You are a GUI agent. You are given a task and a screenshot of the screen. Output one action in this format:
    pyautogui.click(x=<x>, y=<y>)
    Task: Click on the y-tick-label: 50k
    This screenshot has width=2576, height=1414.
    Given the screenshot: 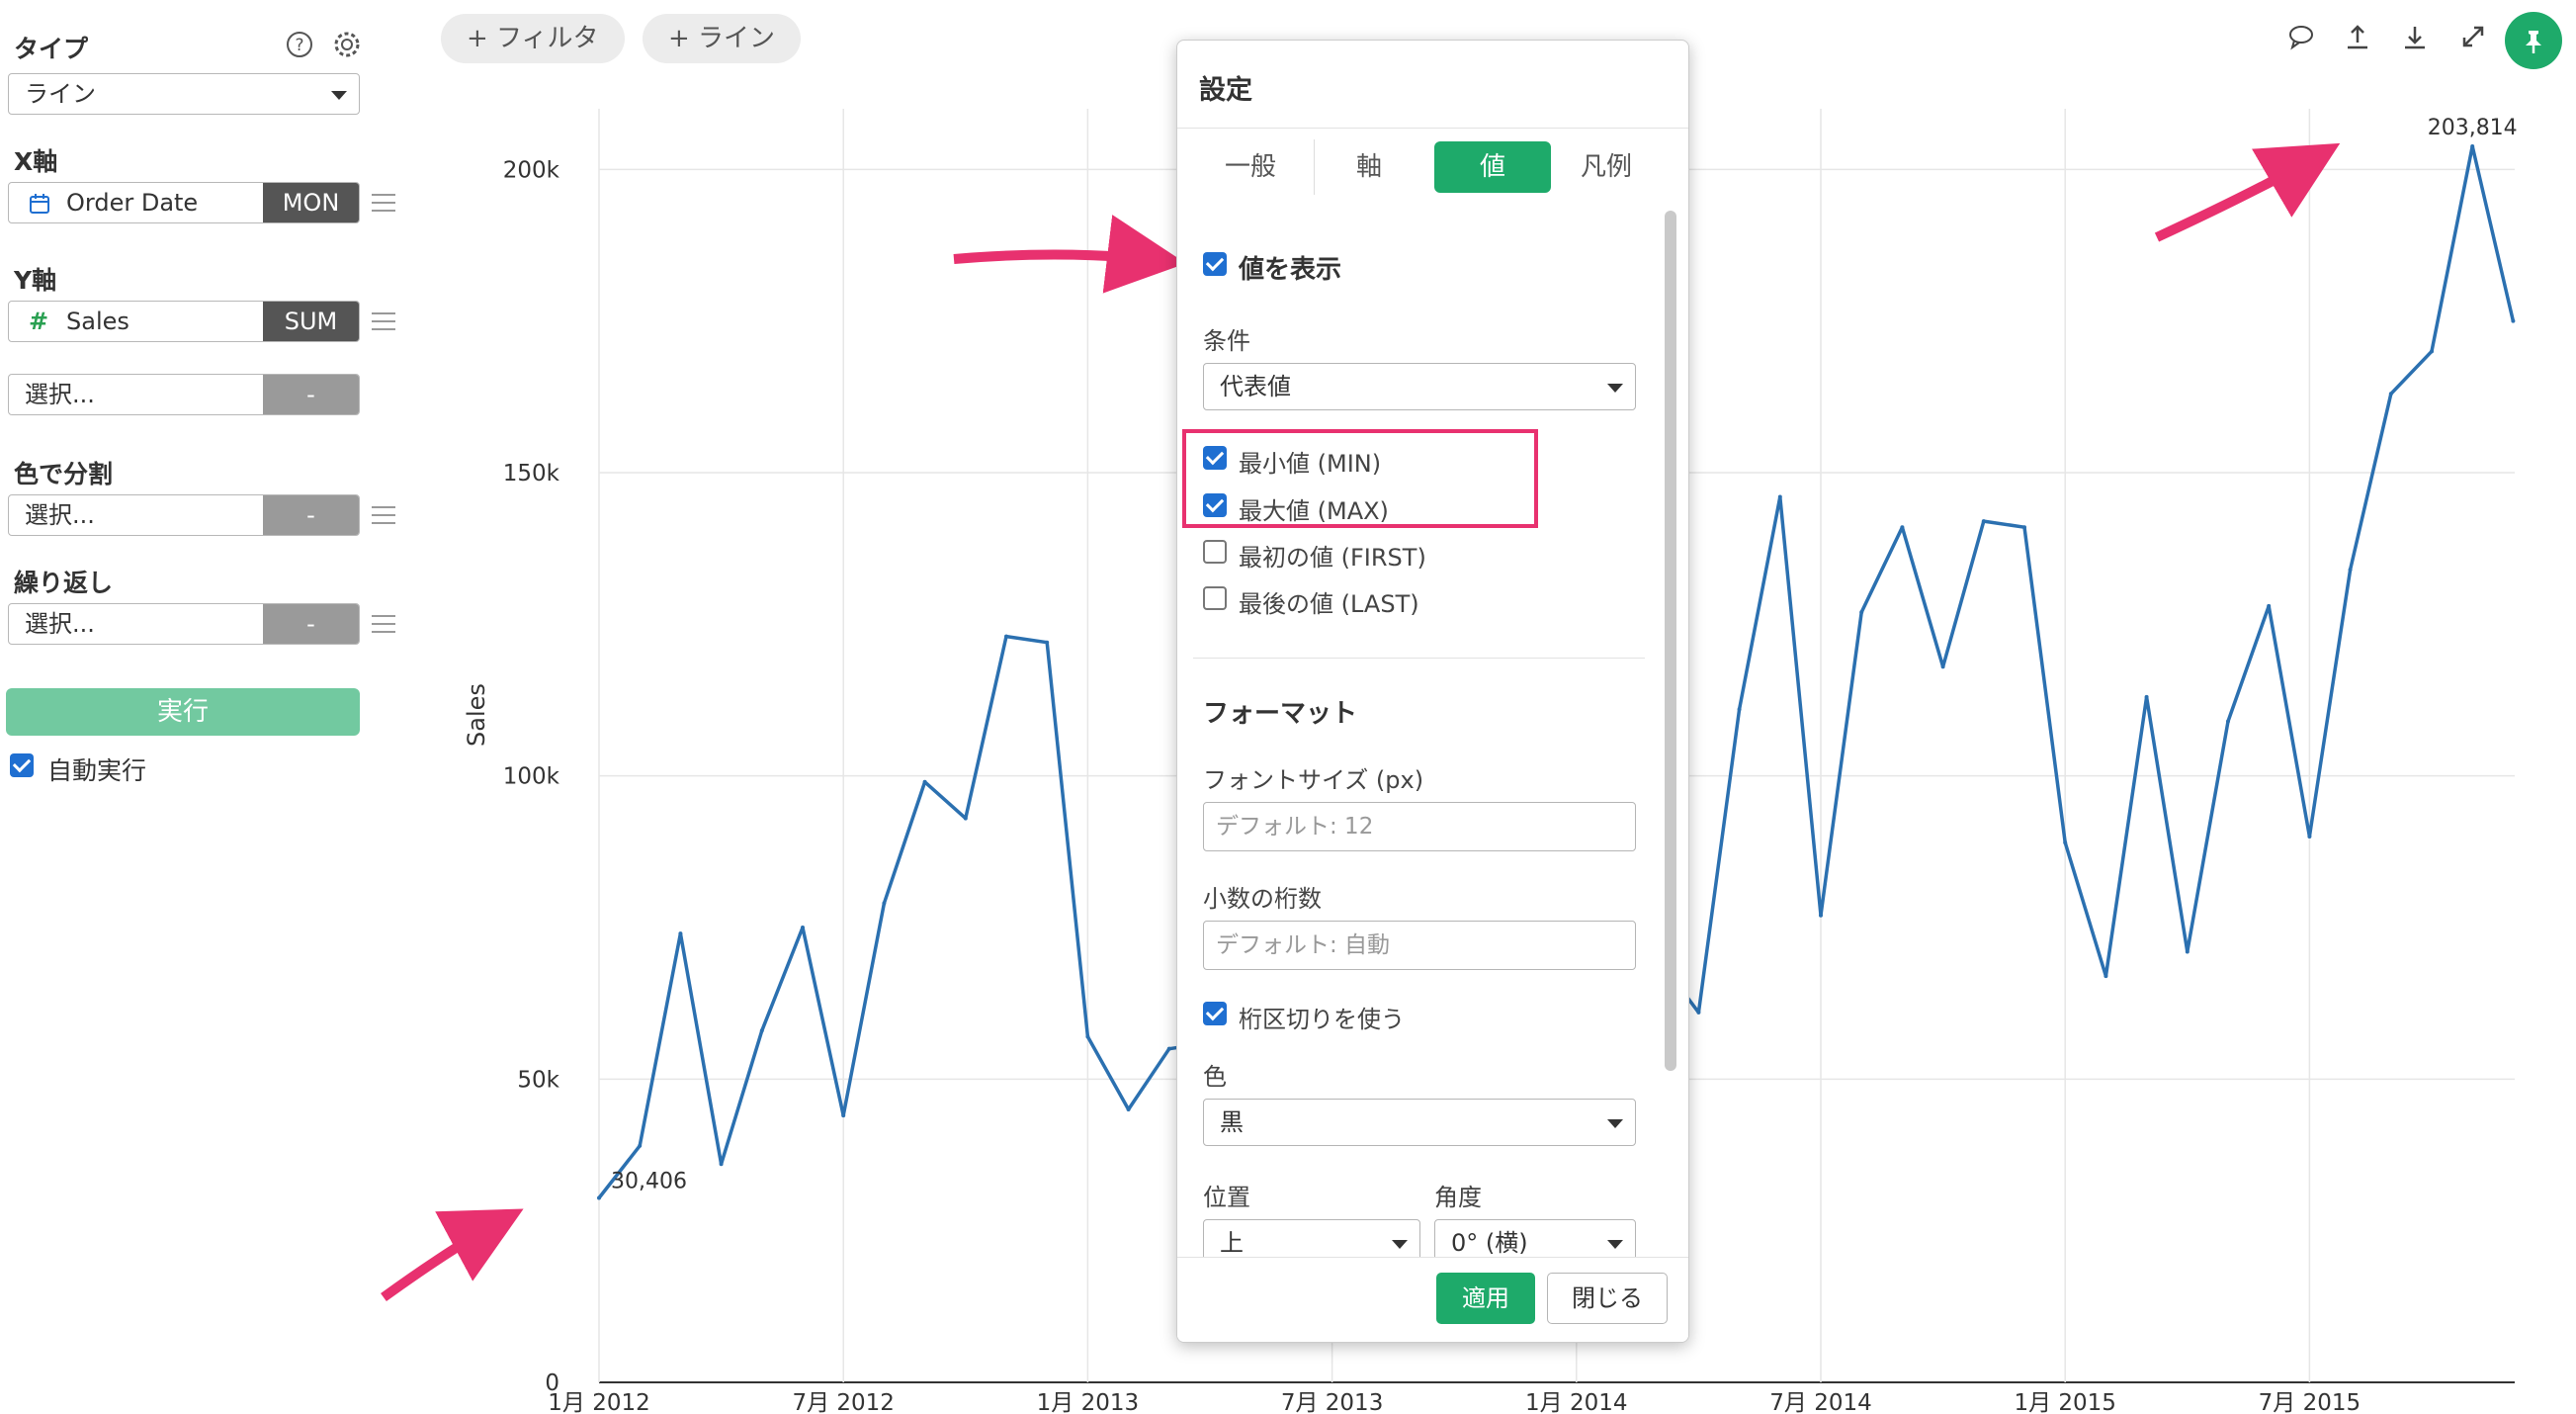 What is the action you would take?
    pyautogui.click(x=538, y=1080)
    